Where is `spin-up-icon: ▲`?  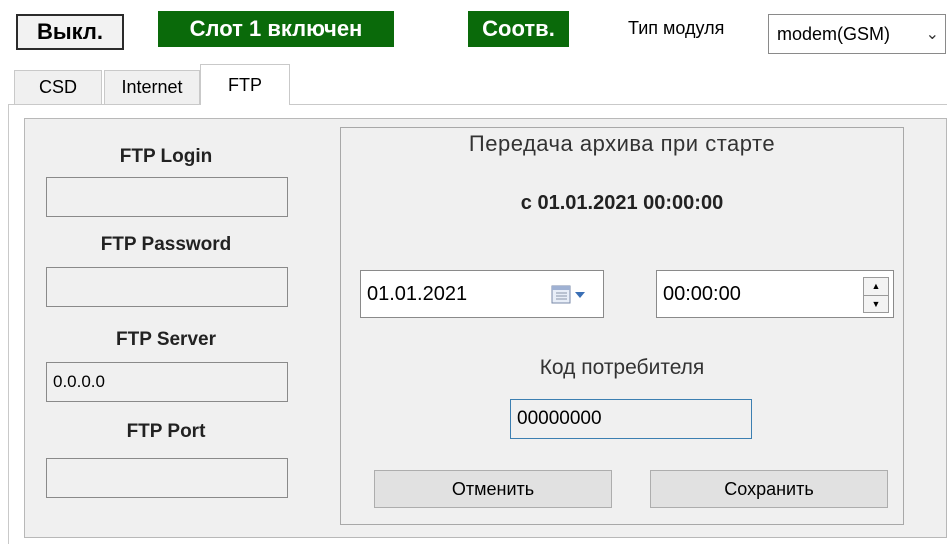 spin-up-icon: ▲ is located at coordinates (876, 287).